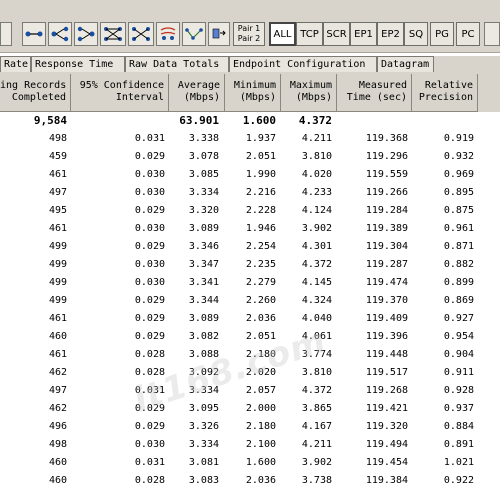 The width and height of the screenshot is (500, 490). Describe the element at coordinates (458, 480) in the screenshot. I see `cell-relative-precision: 0.922` at that location.